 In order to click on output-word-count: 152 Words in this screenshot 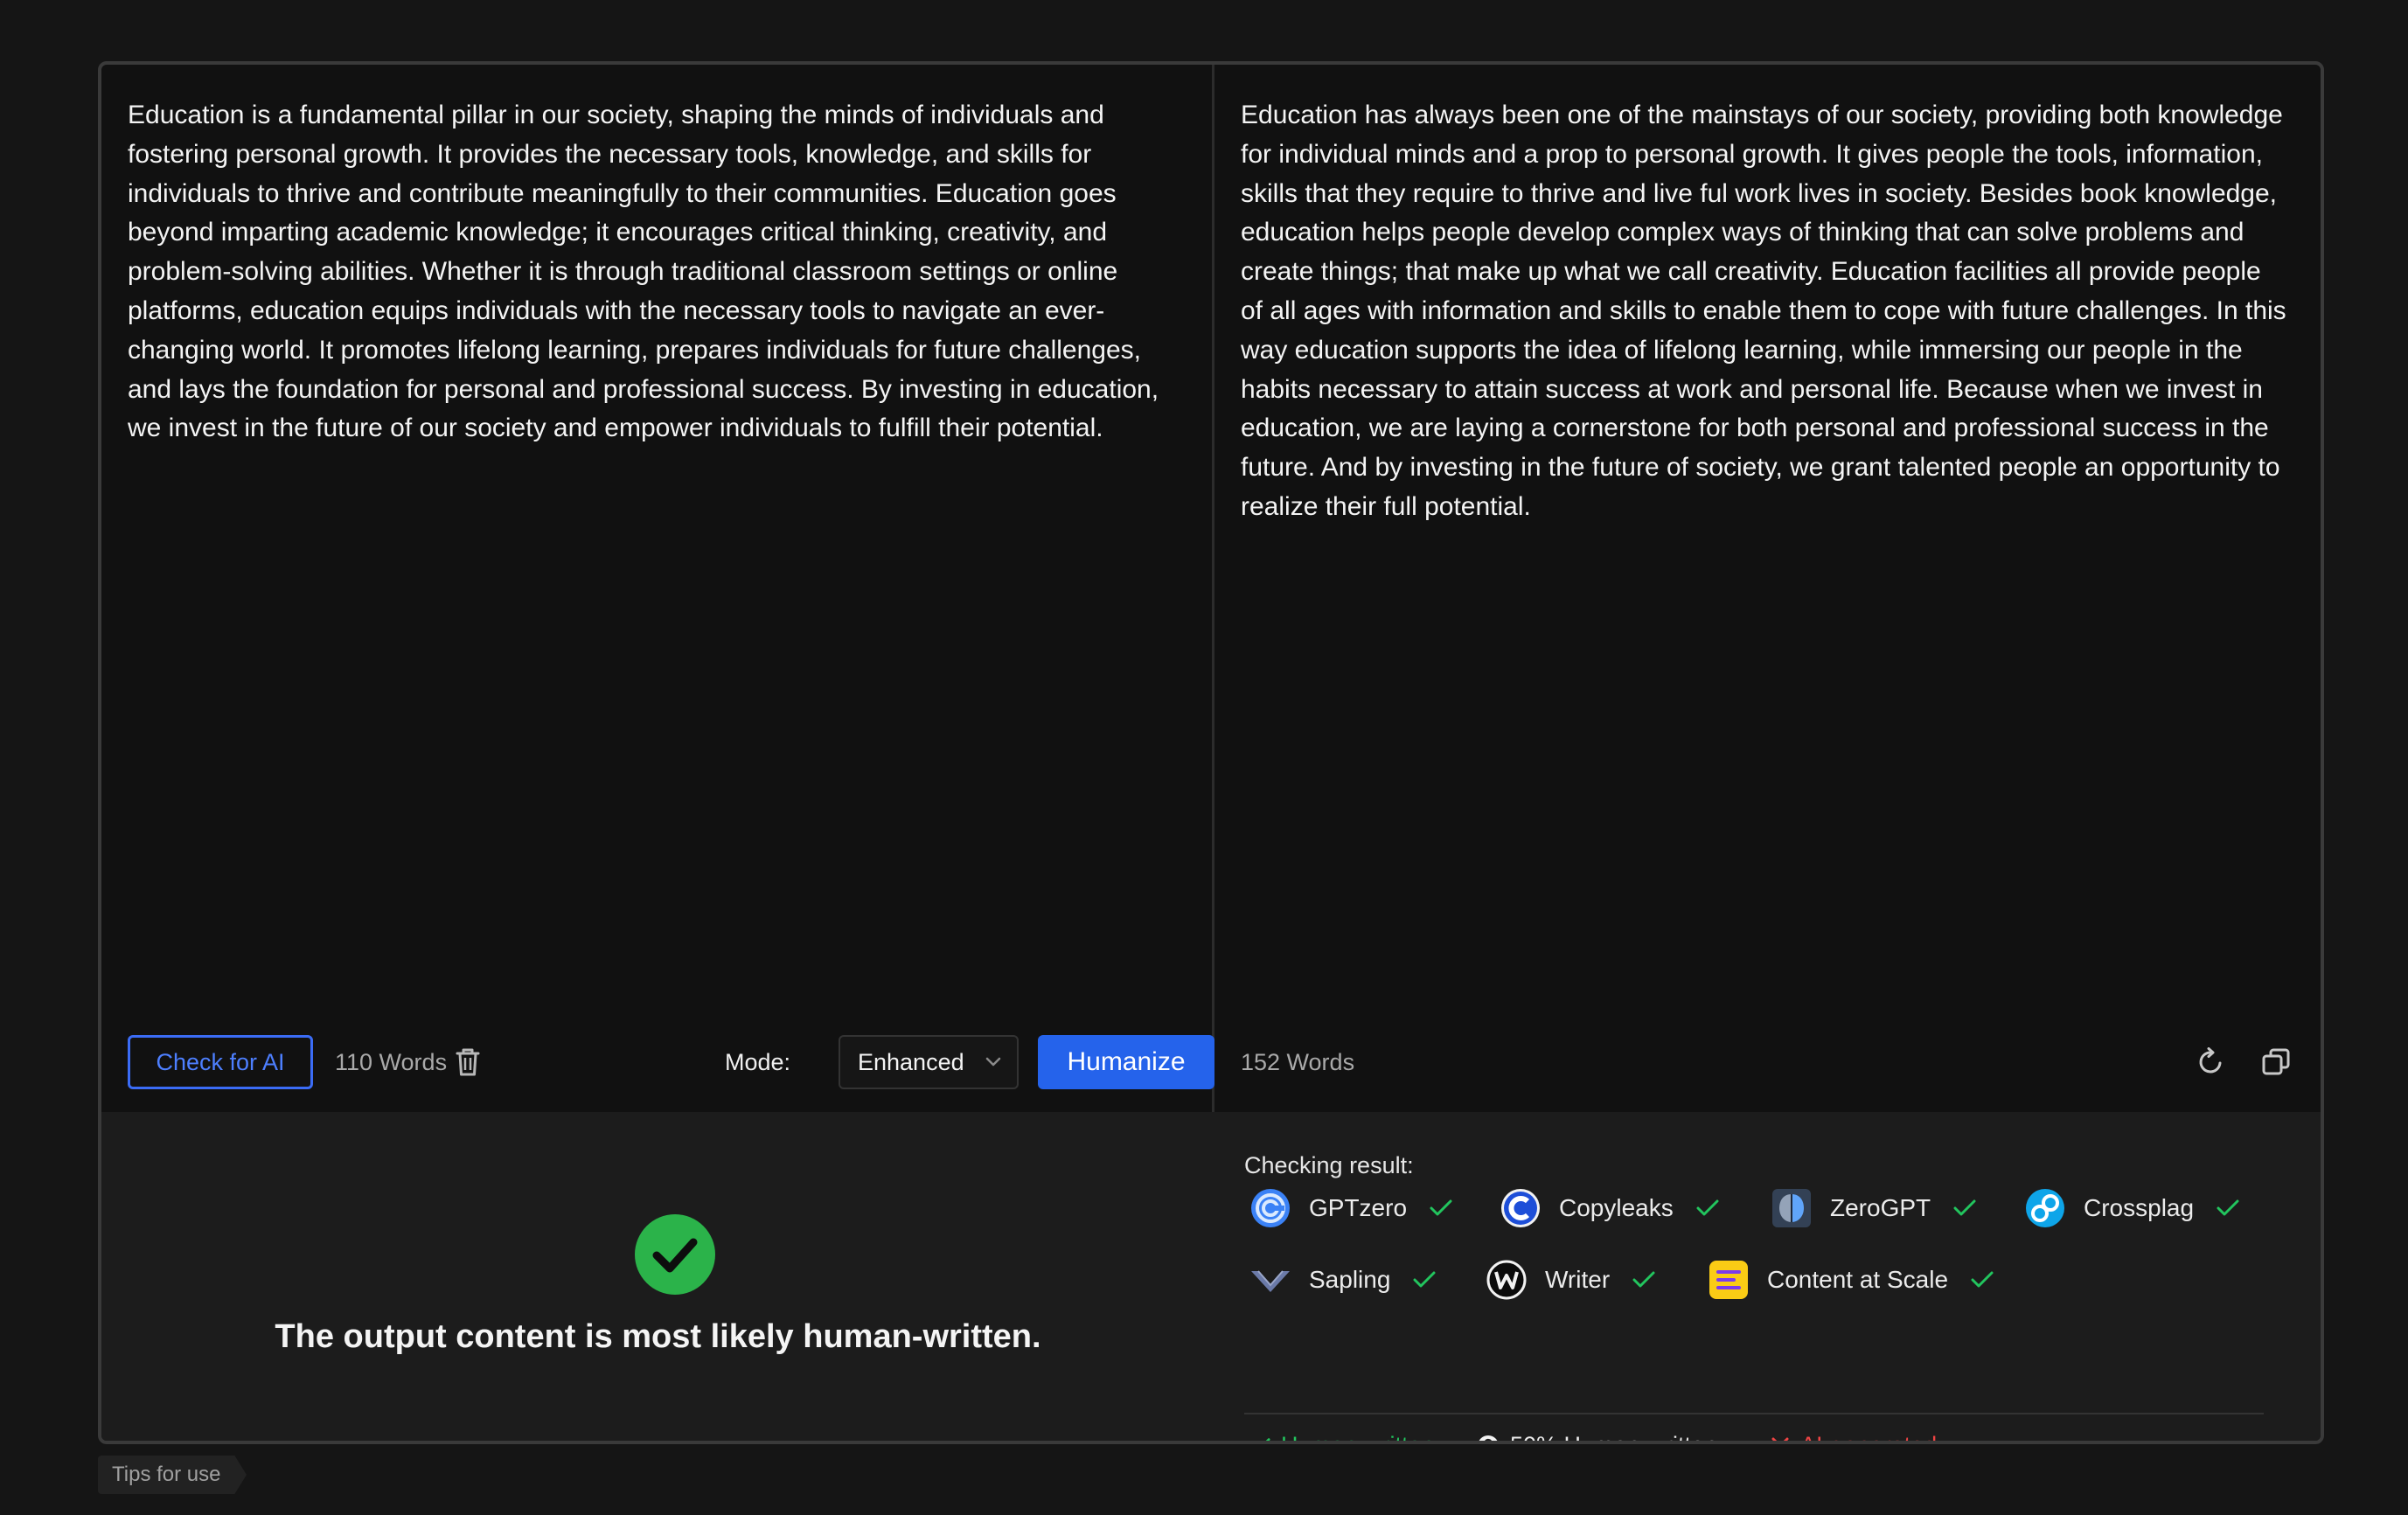, I will do `click(1298, 1062)`.